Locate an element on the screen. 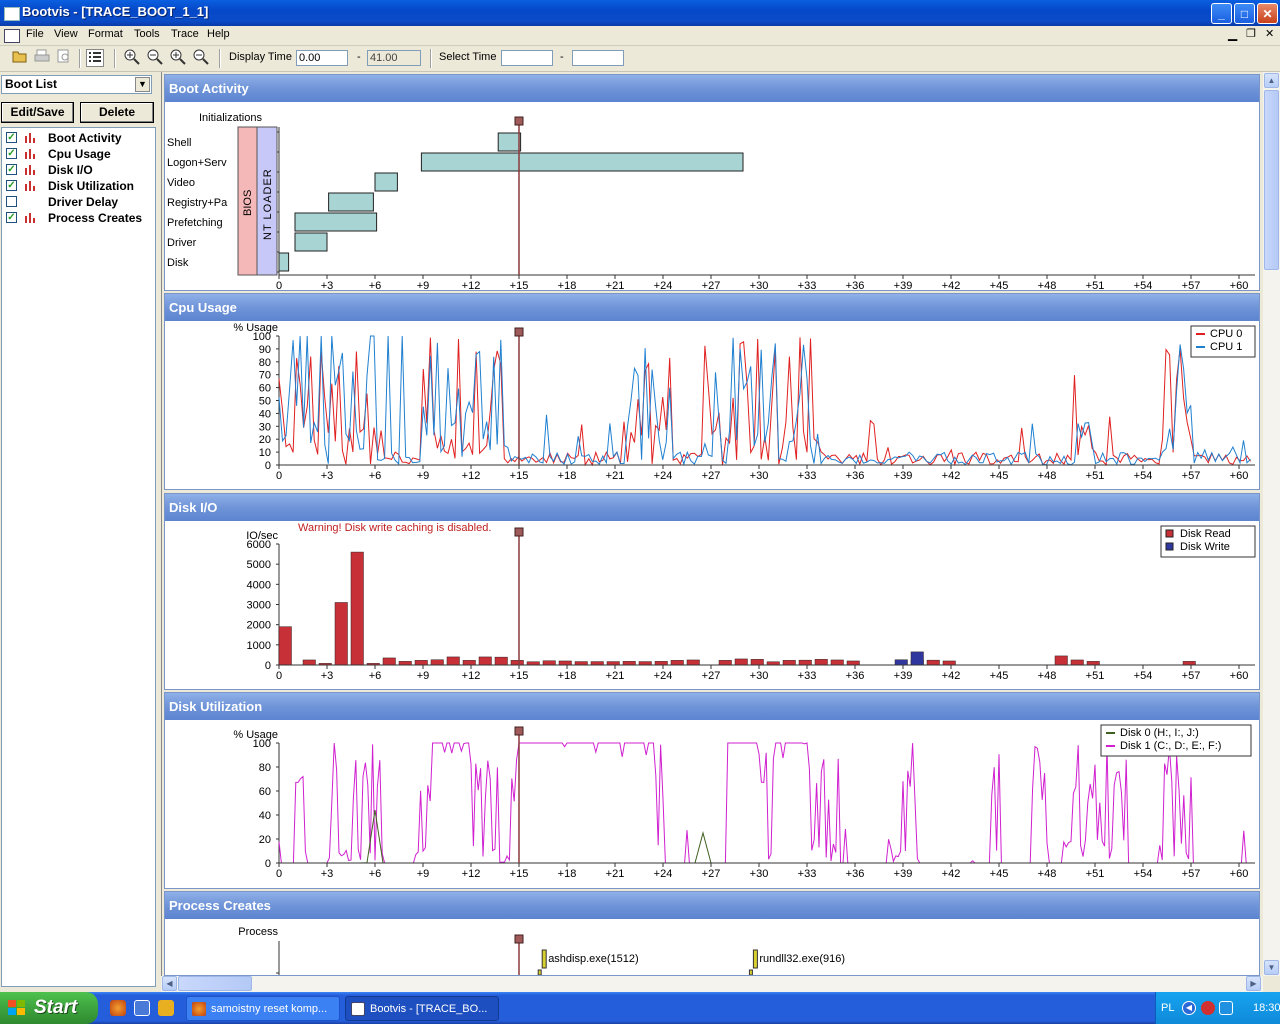  x-tick-label: +9 is located at coordinates (423, 874).